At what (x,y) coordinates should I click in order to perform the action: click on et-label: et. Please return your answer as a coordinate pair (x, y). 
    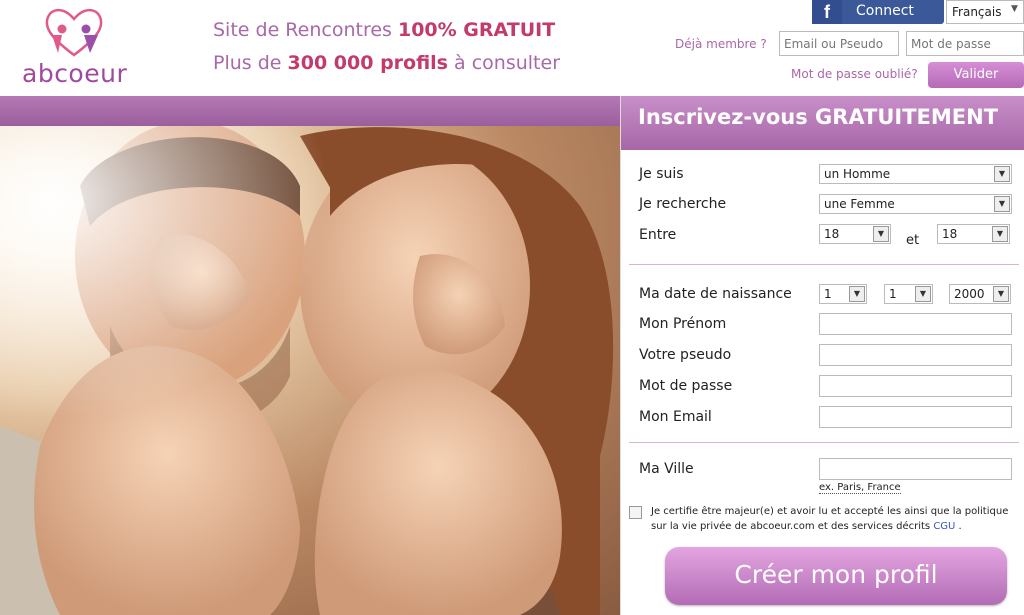
    Looking at the image, I should click on (913, 240).